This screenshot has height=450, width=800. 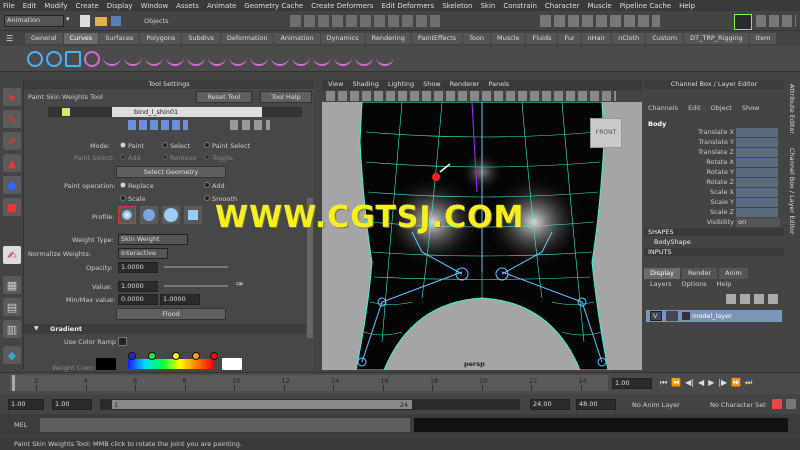 I want to click on menu-item-file: File, so click(x=9, y=6).